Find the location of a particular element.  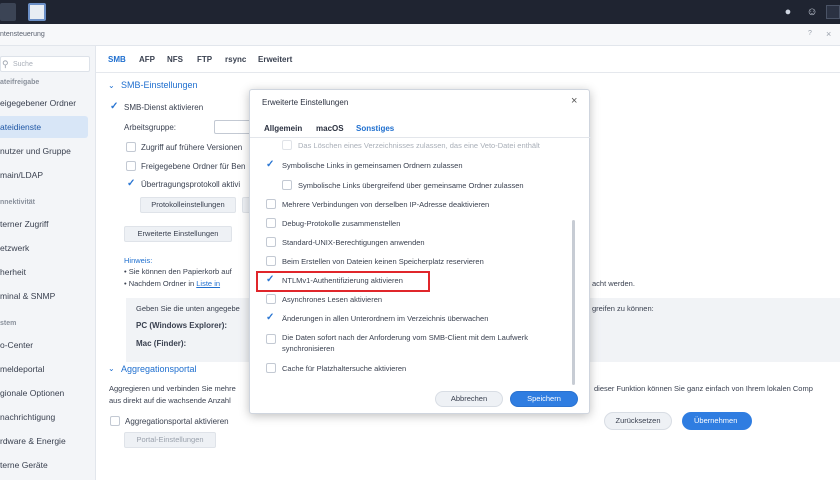

tab-nfs: NFS is located at coordinates (175, 59).